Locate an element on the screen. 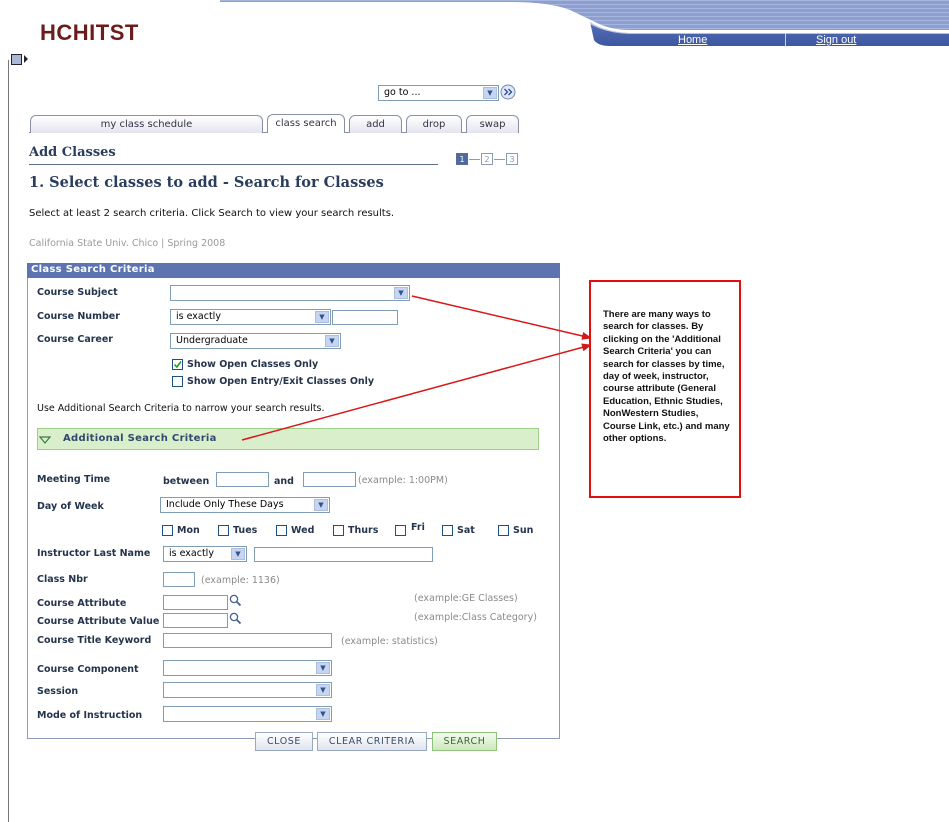  callout-line: Search Criteria' you can is located at coordinates (657, 352).